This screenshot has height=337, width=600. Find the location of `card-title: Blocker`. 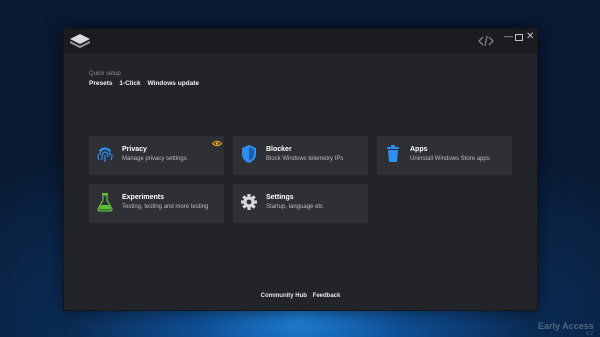

card-title: Blocker is located at coordinates (279, 149).